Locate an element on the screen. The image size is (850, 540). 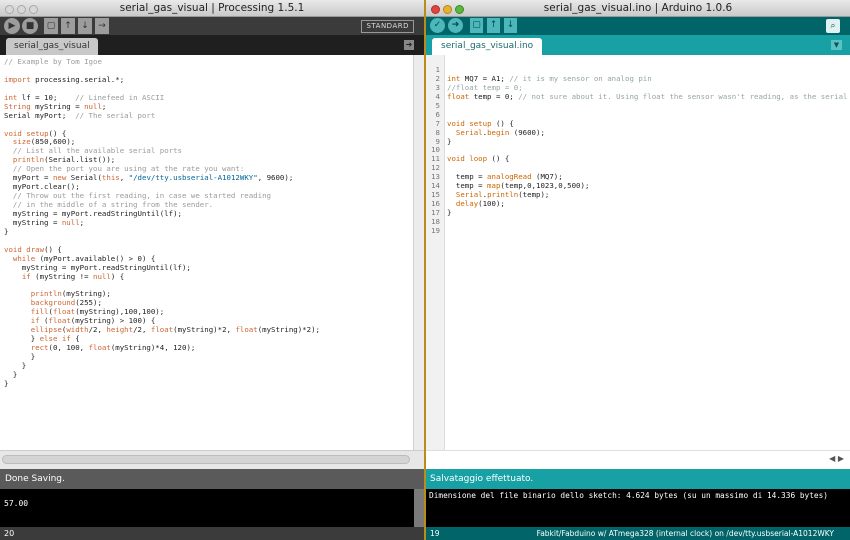
arduino-titlebar: serial_gas_visual.ino | Arduino 1.0.6 is located at coordinates (638, 8).